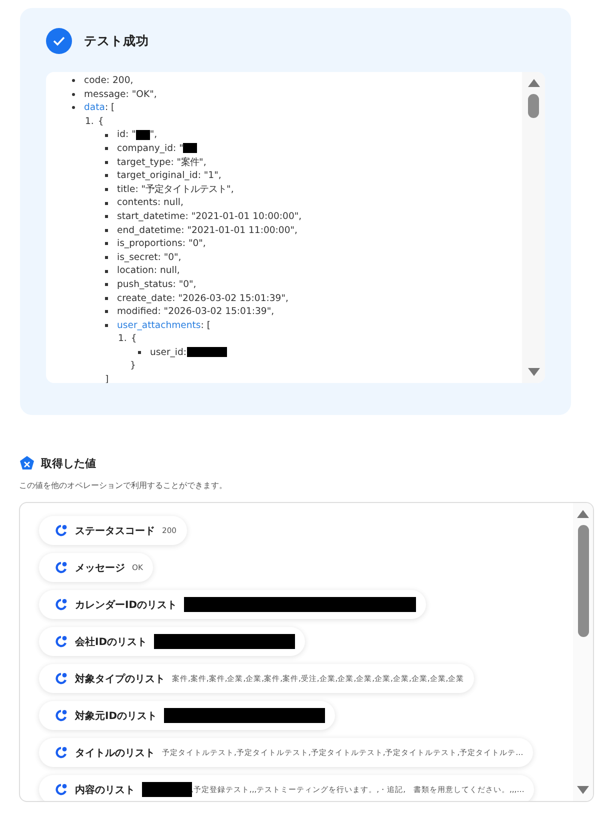 The image size is (607, 820). Describe the element at coordinates (172, 641) in the screenshot. I see `value-chip: 会社IDのリスト` at that location.